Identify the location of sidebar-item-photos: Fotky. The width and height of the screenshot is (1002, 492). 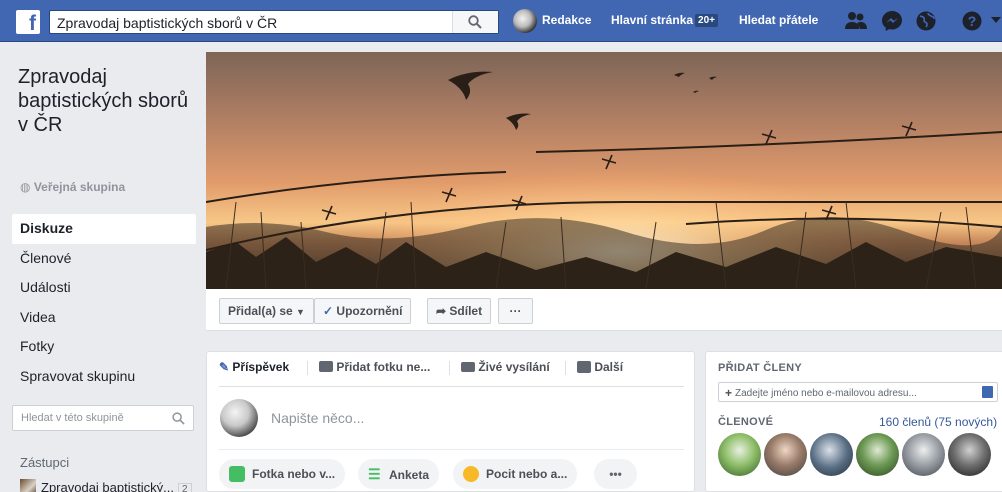
(104, 347).